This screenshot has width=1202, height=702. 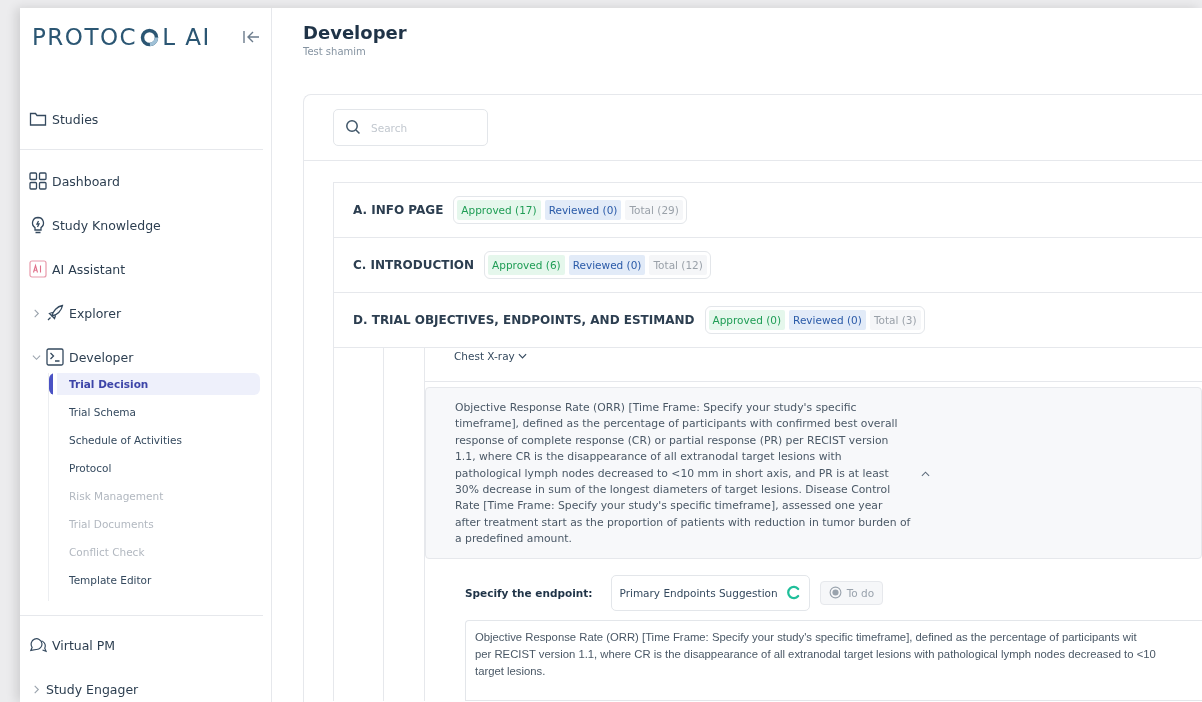 What do you see at coordinates (529, 592) in the screenshot?
I see `field-label: Specify the endpoint:` at bounding box center [529, 592].